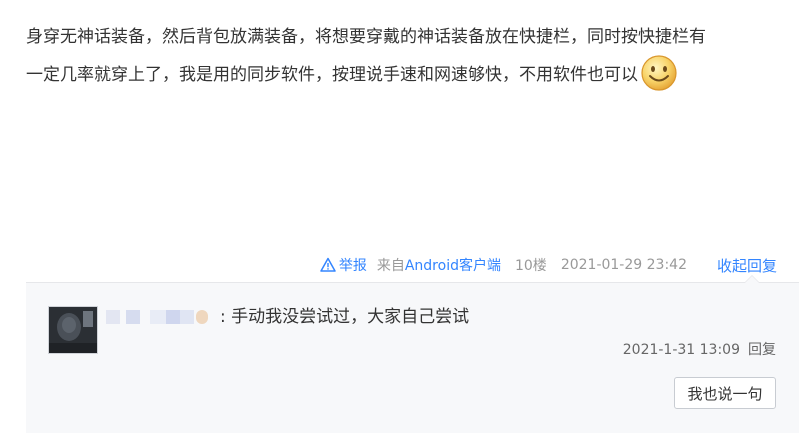 The width and height of the screenshot is (799, 433). I want to click on post-datetime: 2021-01-29 23:42, so click(623, 265).